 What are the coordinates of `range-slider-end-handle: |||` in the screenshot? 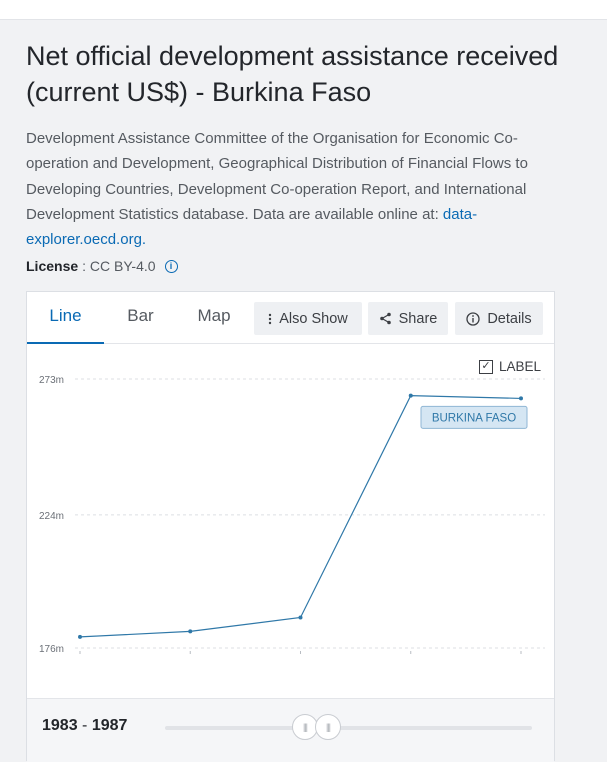 It's located at (328, 727).